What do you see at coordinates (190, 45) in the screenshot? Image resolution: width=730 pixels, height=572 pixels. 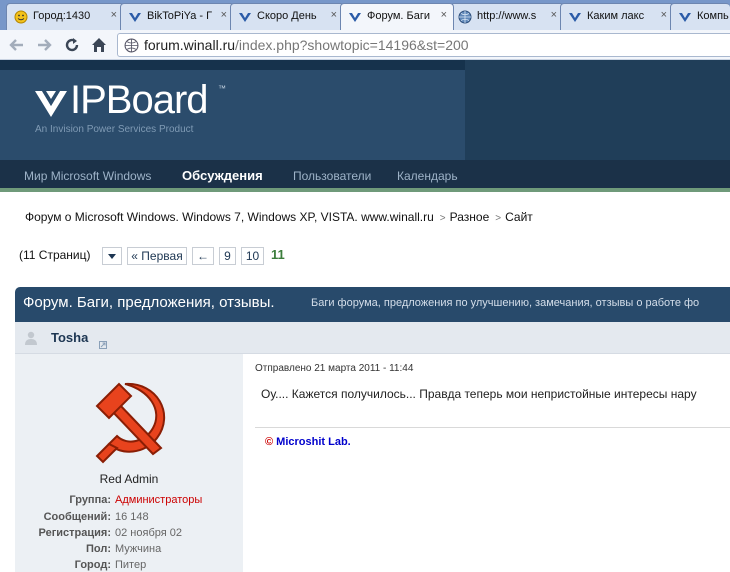 I see `url-host: forum.winall.ru` at bounding box center [190, 45].